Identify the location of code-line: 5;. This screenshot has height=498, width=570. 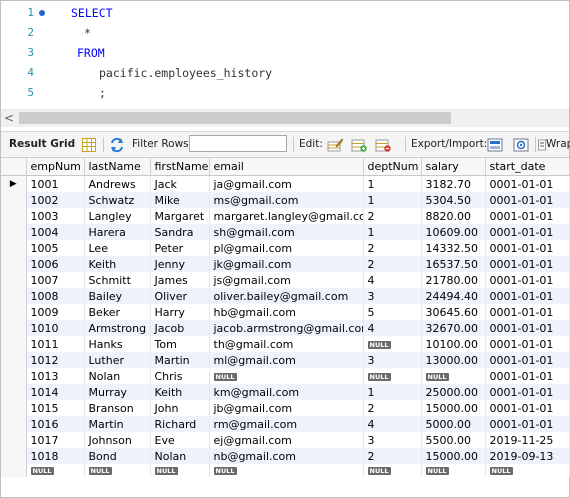
(285, 93).